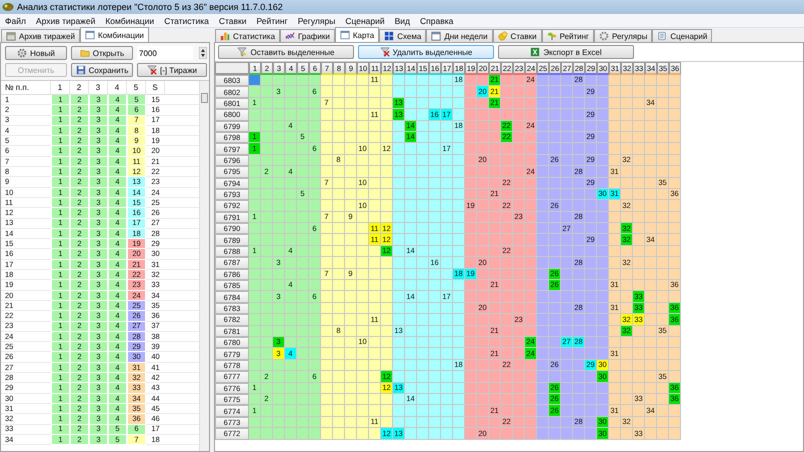  I want to click on tab: Ставки, so click(517, 35).